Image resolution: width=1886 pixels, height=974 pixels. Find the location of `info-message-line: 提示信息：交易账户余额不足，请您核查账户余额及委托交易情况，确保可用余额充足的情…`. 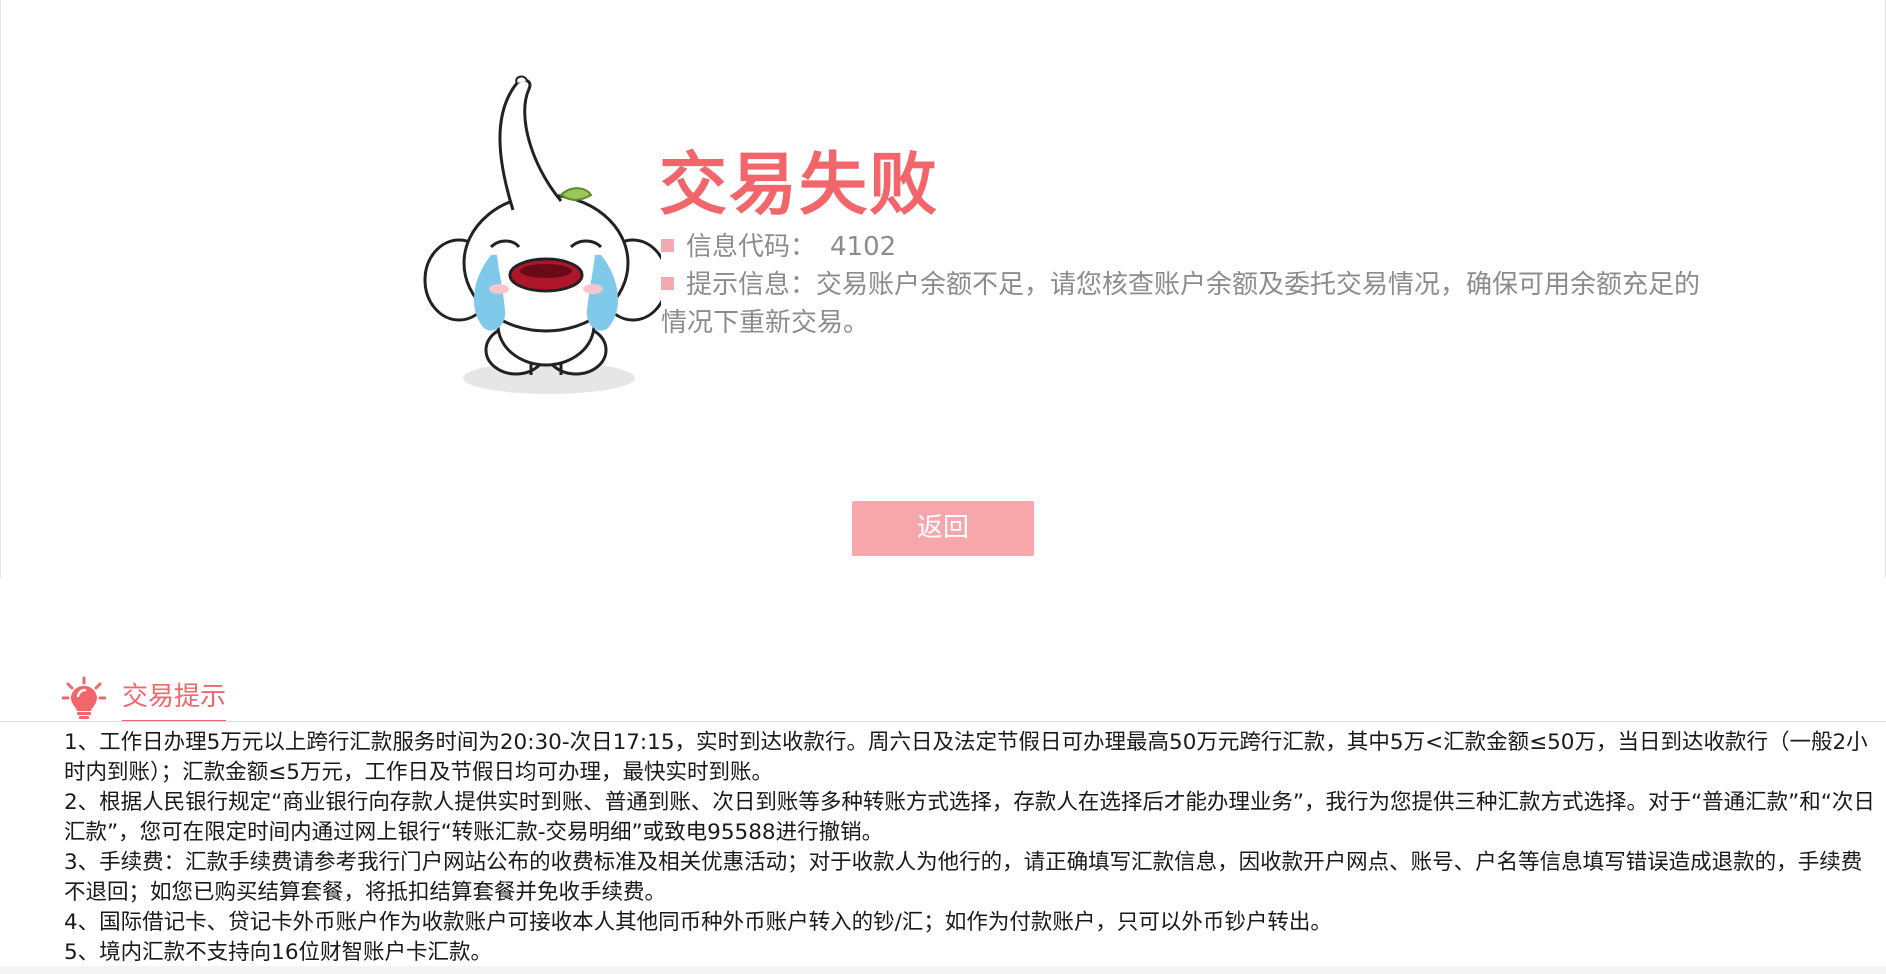

info-message-line: 提示信息：交易账户余额不足，请您核查账户余额及委托交易情况，确保可用余额充足的情… is located at coordinates (1181, 304).